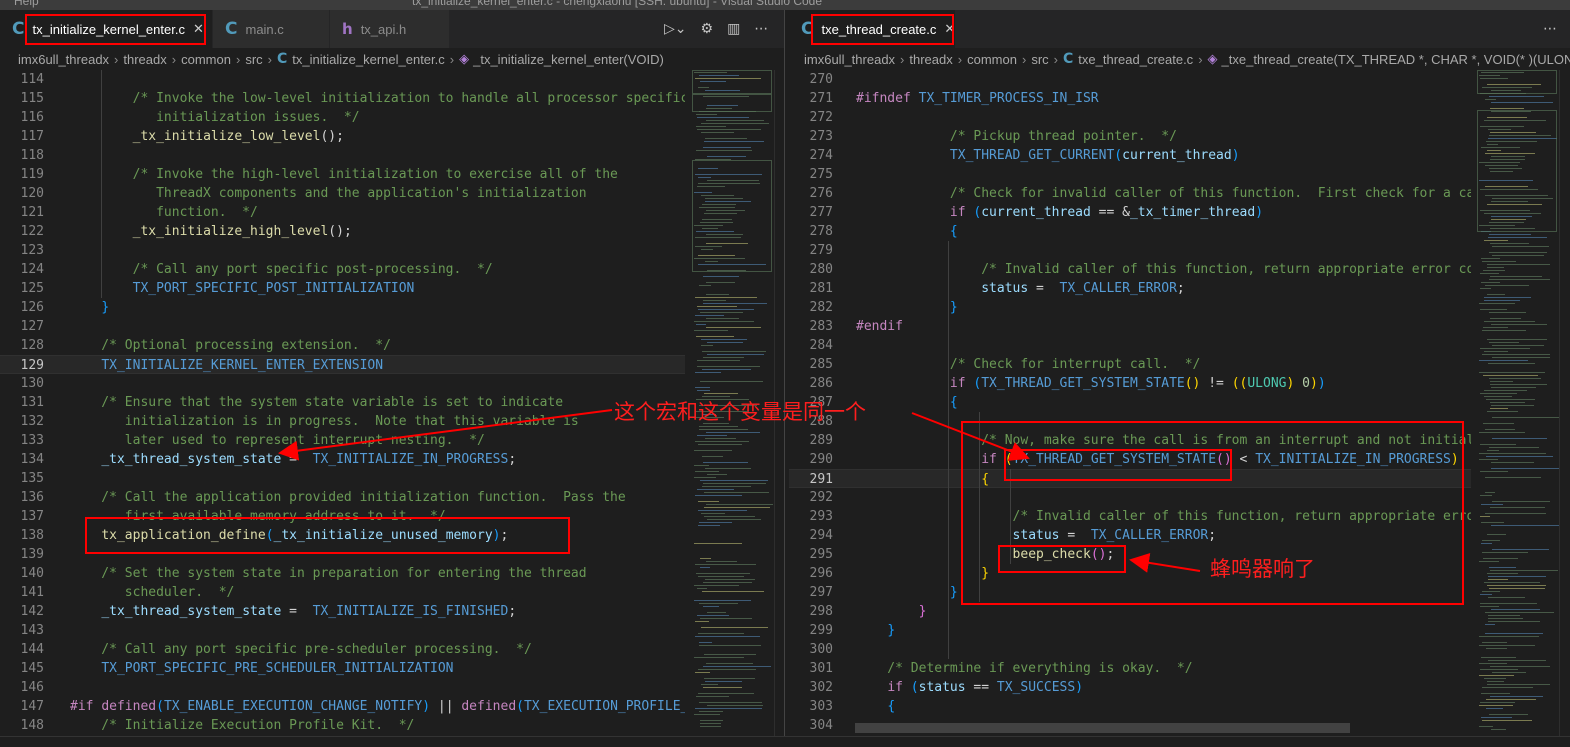 The image size is (1570, 747). Describe the element at coordinates (1130, 117) in the screenshot. I see `code-line: 272` at that location.